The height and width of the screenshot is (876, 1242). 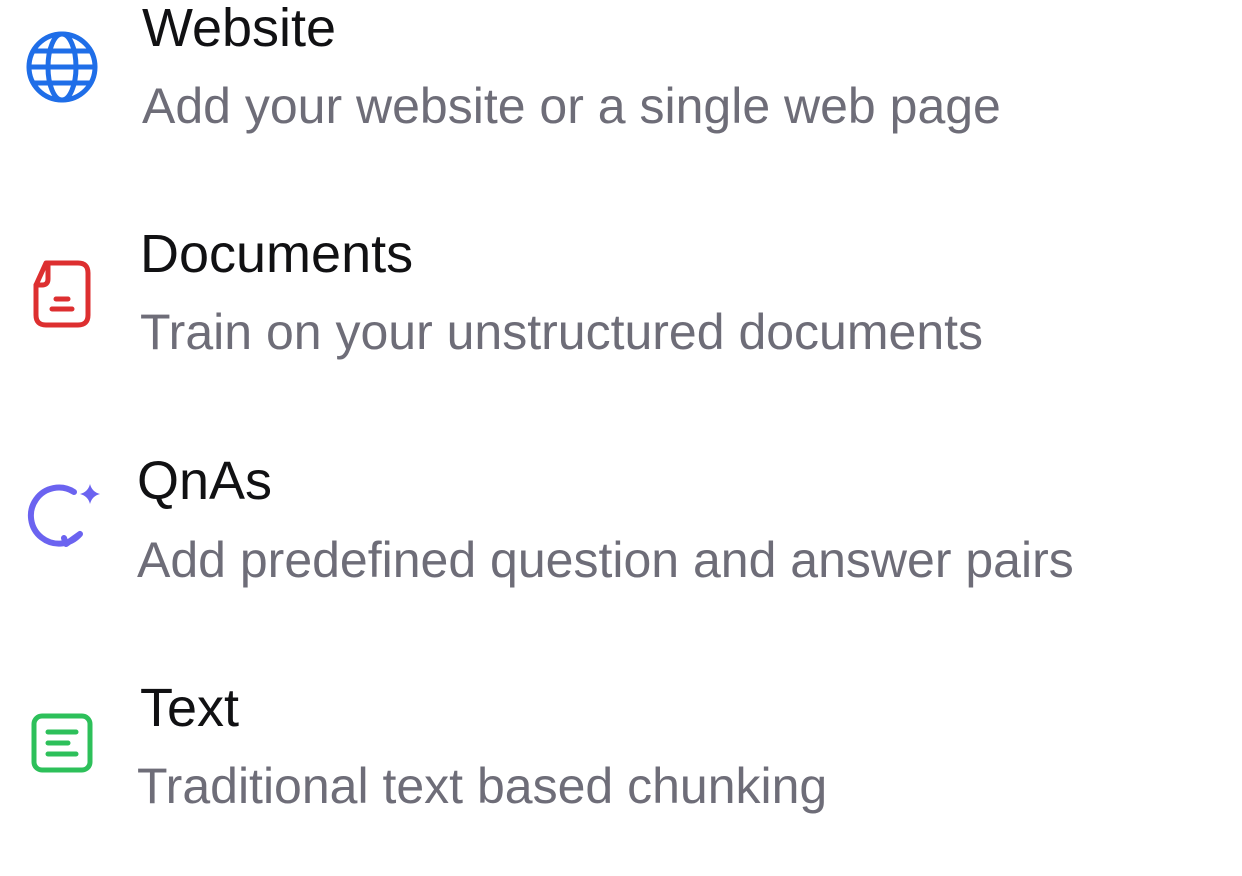 I want to click on option-title: QnAs, so click(x=205, y=481).